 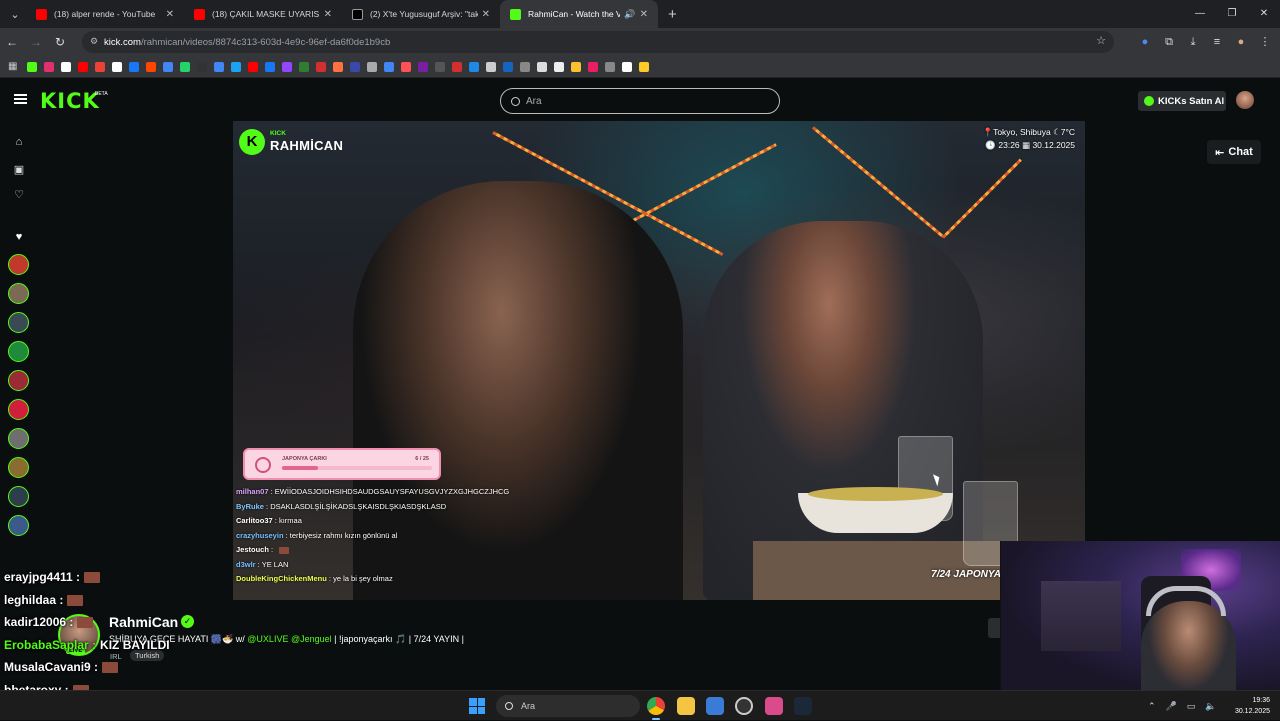 I want to click on browse-icon: ▣, so click(x=19, y=170).